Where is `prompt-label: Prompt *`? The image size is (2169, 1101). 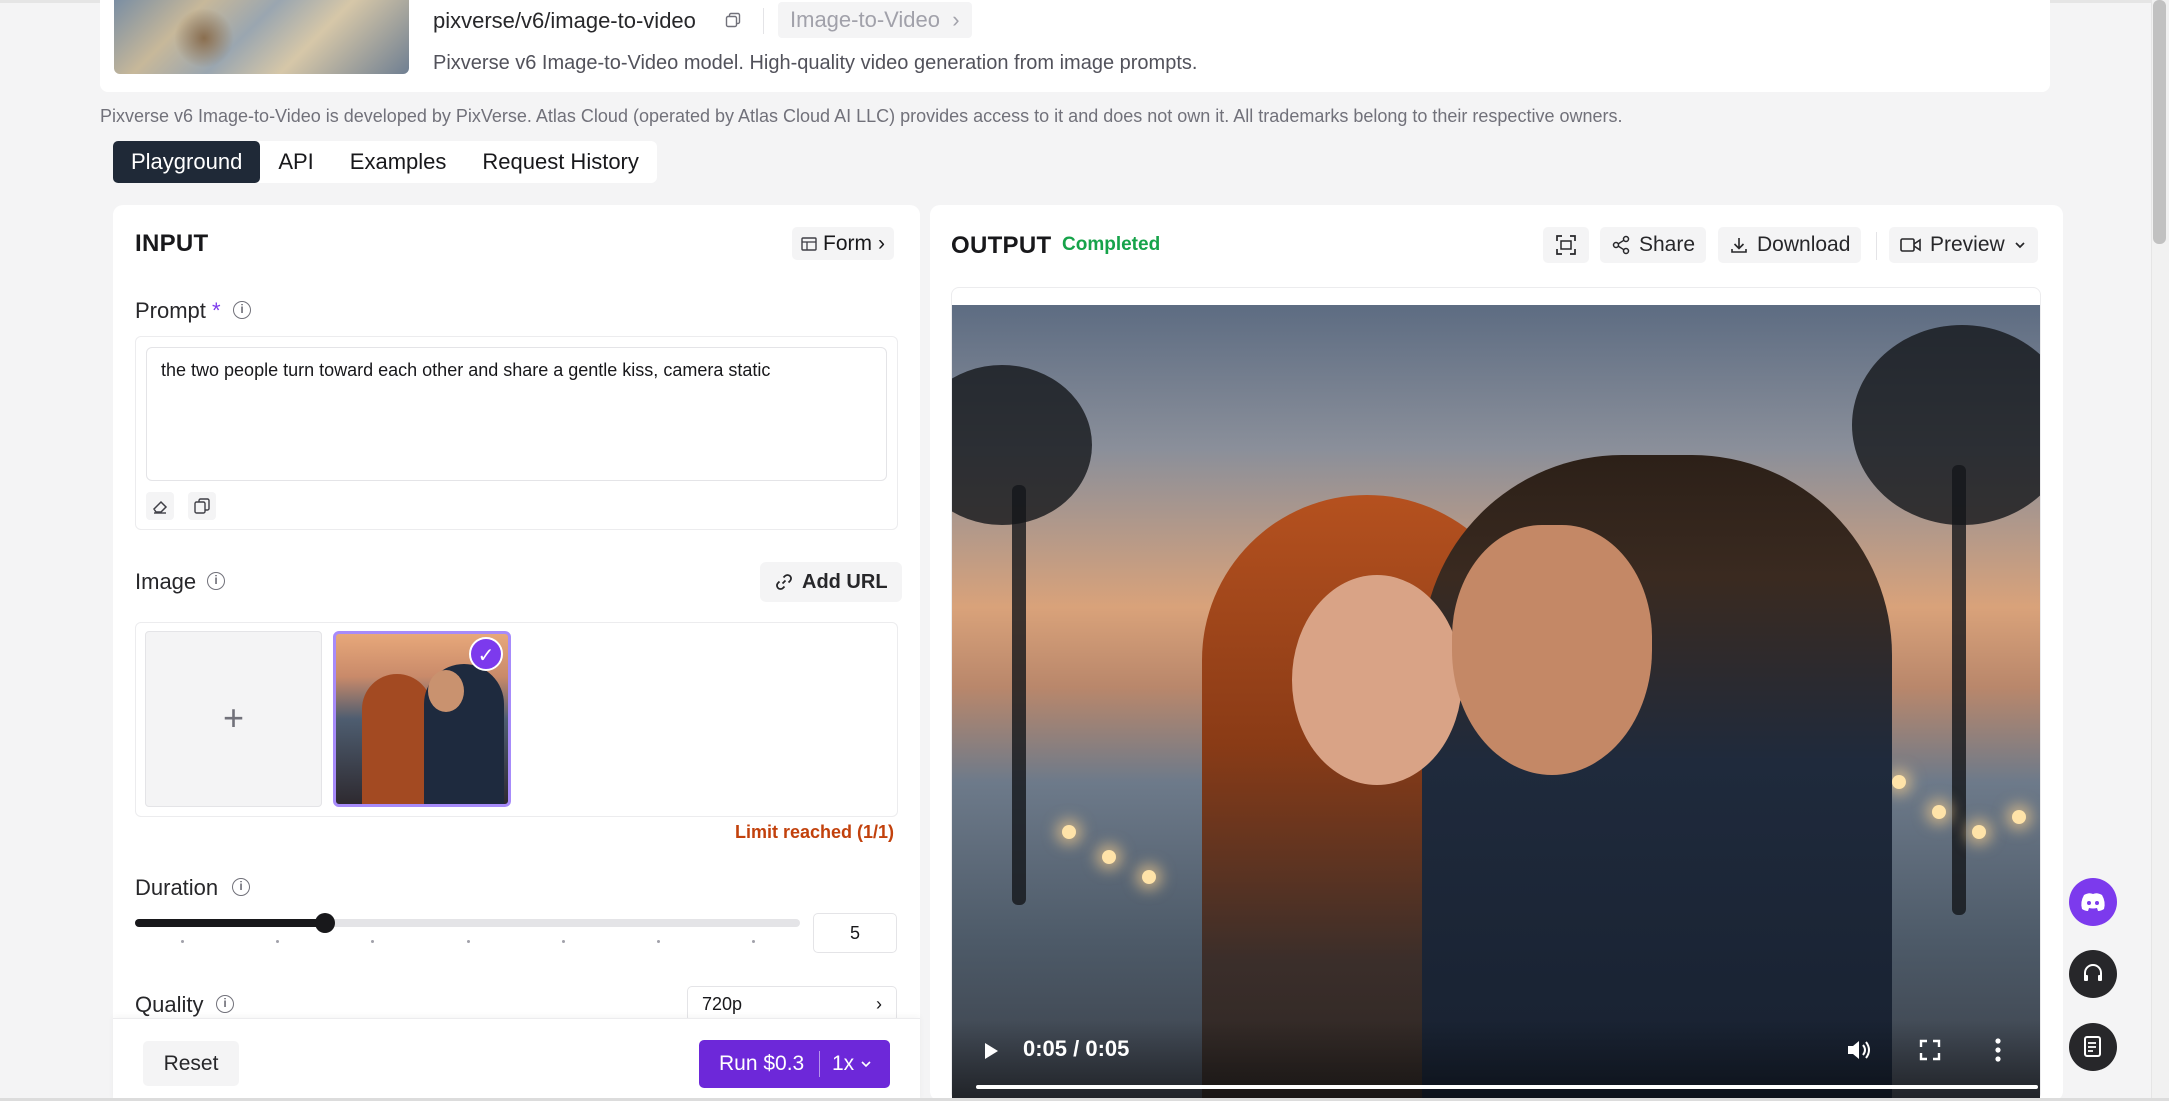
prompt-label: Prompt * is located at coordinates (178, 311).